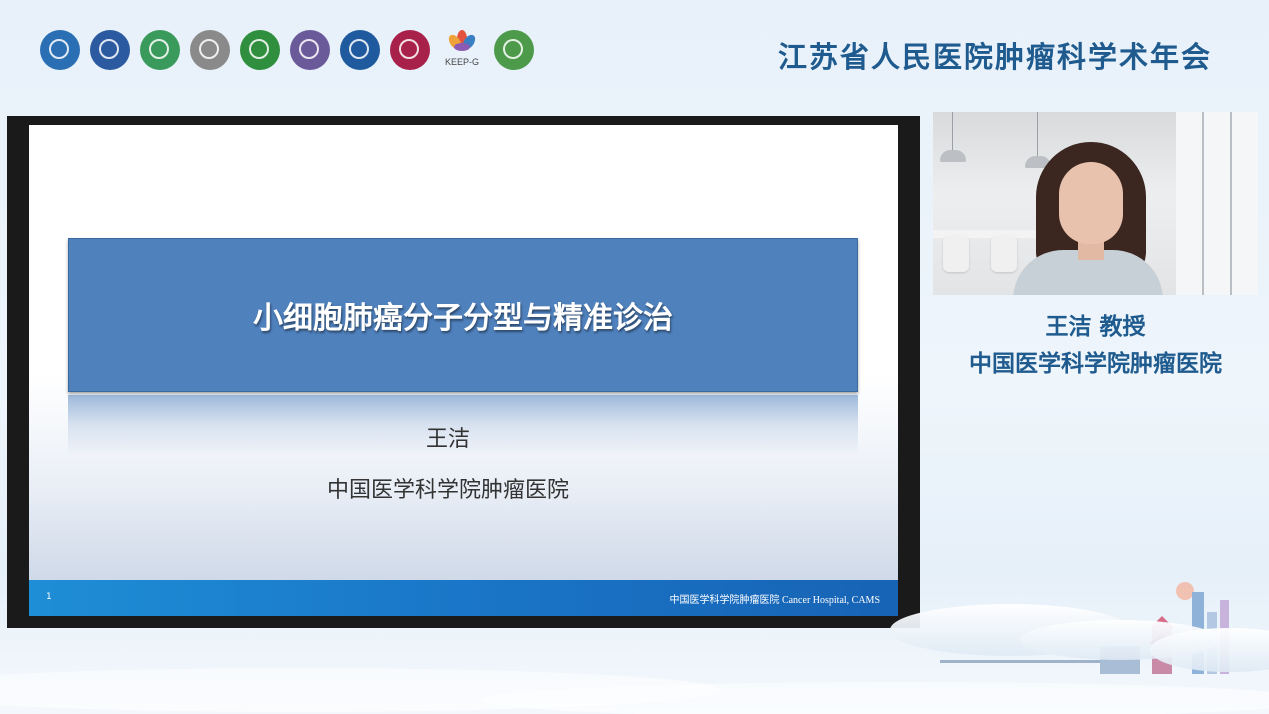  Describe the element at coordinates (410, 50) in the screenshot. I see `red-seal-logo-icon` at that location.